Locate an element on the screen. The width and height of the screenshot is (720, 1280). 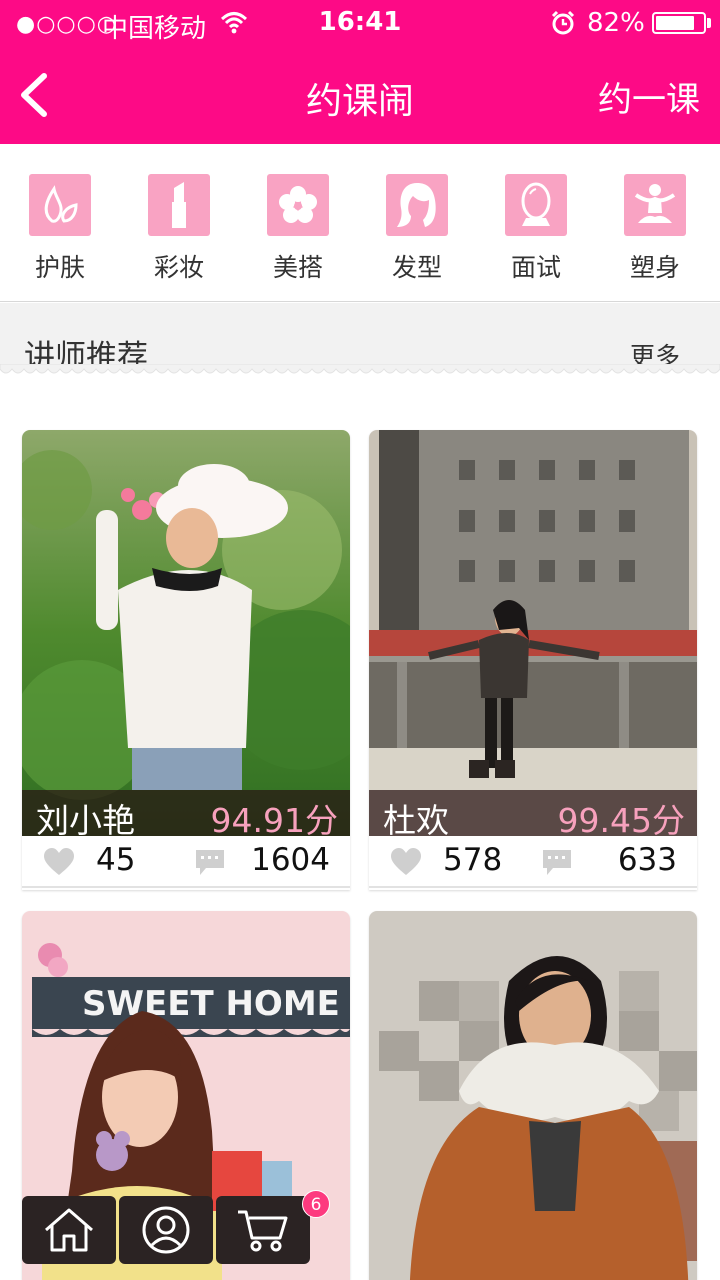
tab-cart is located at coordinates (263, 1230).